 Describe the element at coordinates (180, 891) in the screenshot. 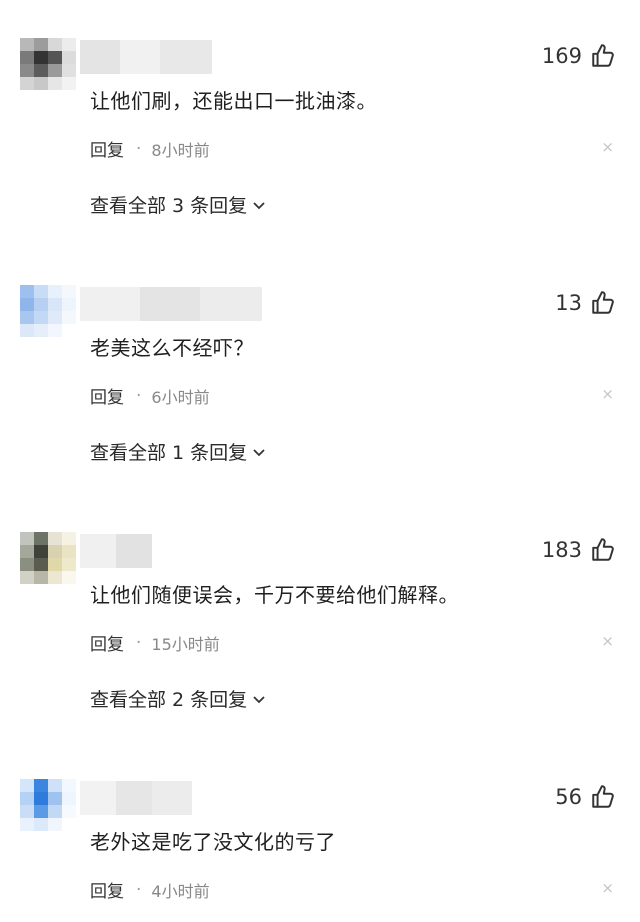

I see `timestamp: 4小时前` at that location.